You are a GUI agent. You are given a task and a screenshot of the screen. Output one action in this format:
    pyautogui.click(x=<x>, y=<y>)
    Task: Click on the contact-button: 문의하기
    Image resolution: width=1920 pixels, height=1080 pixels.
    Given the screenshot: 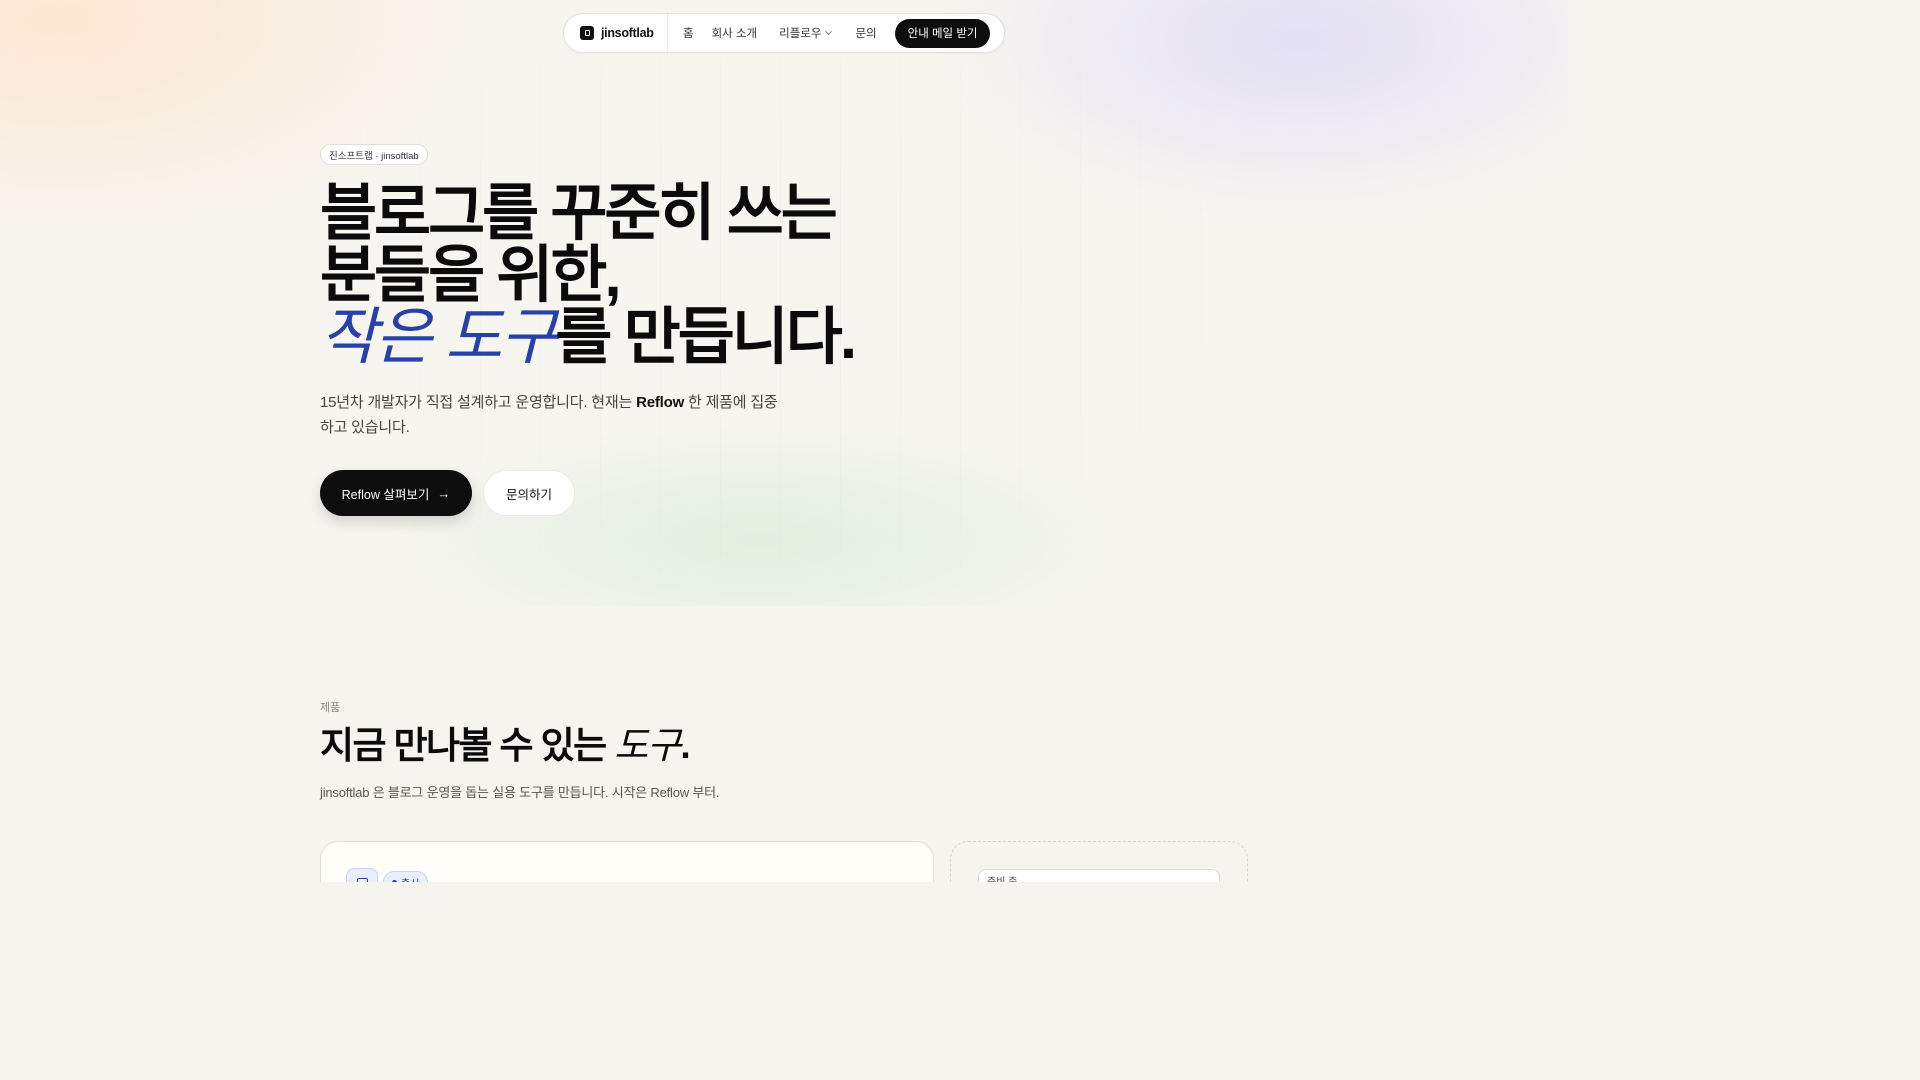 What is the action you would take?
    pyautogui.click(x=529, y=493)
    